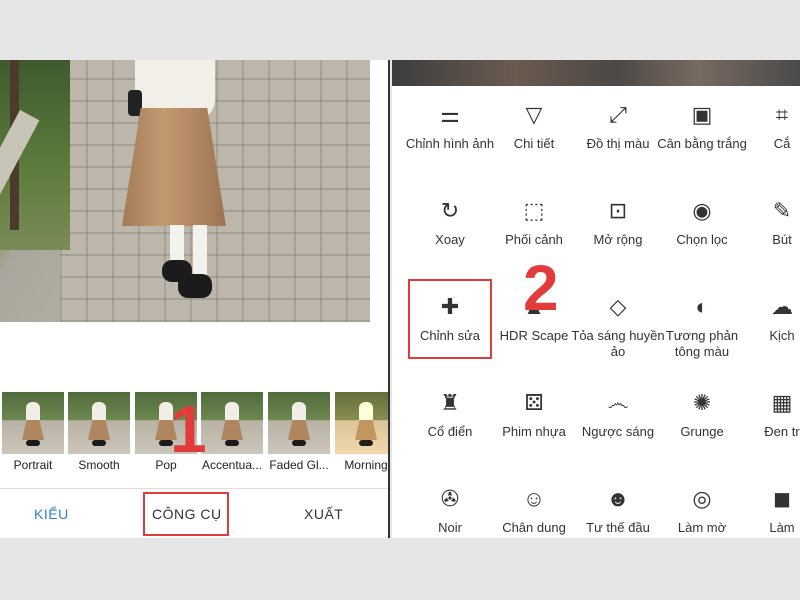 The height and width of the screenshot is (600, 800). I want to click on cloud-icon: ☁, so click(782, 306).